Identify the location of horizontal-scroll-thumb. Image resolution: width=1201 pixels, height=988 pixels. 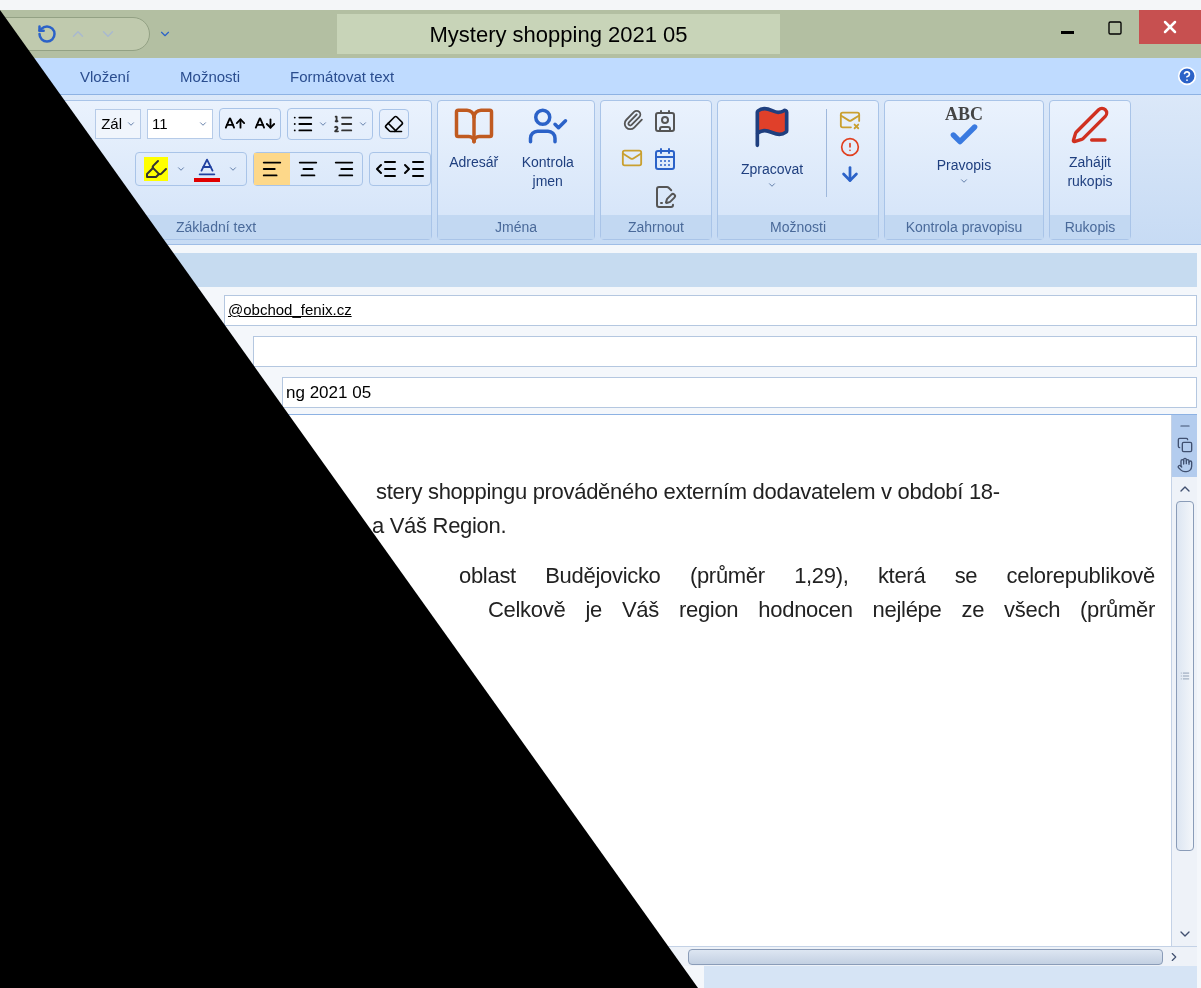
(925, 956).